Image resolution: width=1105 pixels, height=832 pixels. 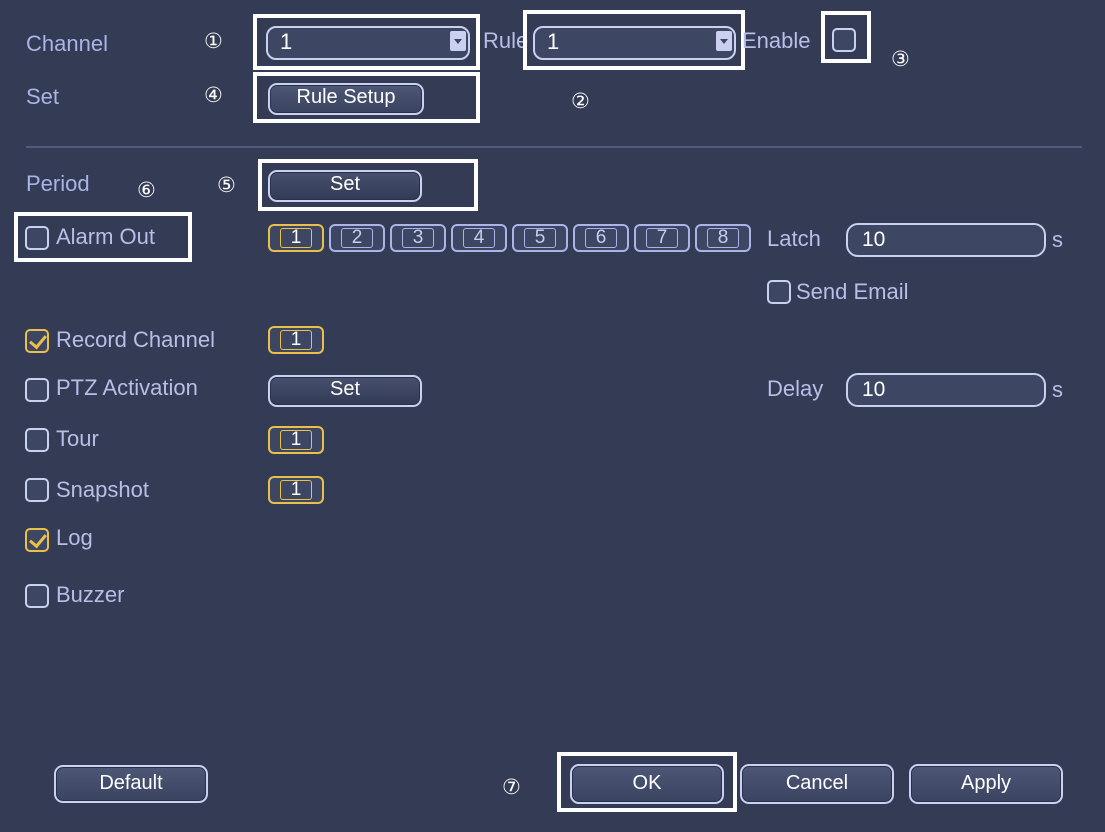 I want to click on delay-unit: s, so click(x=1057, y=389).